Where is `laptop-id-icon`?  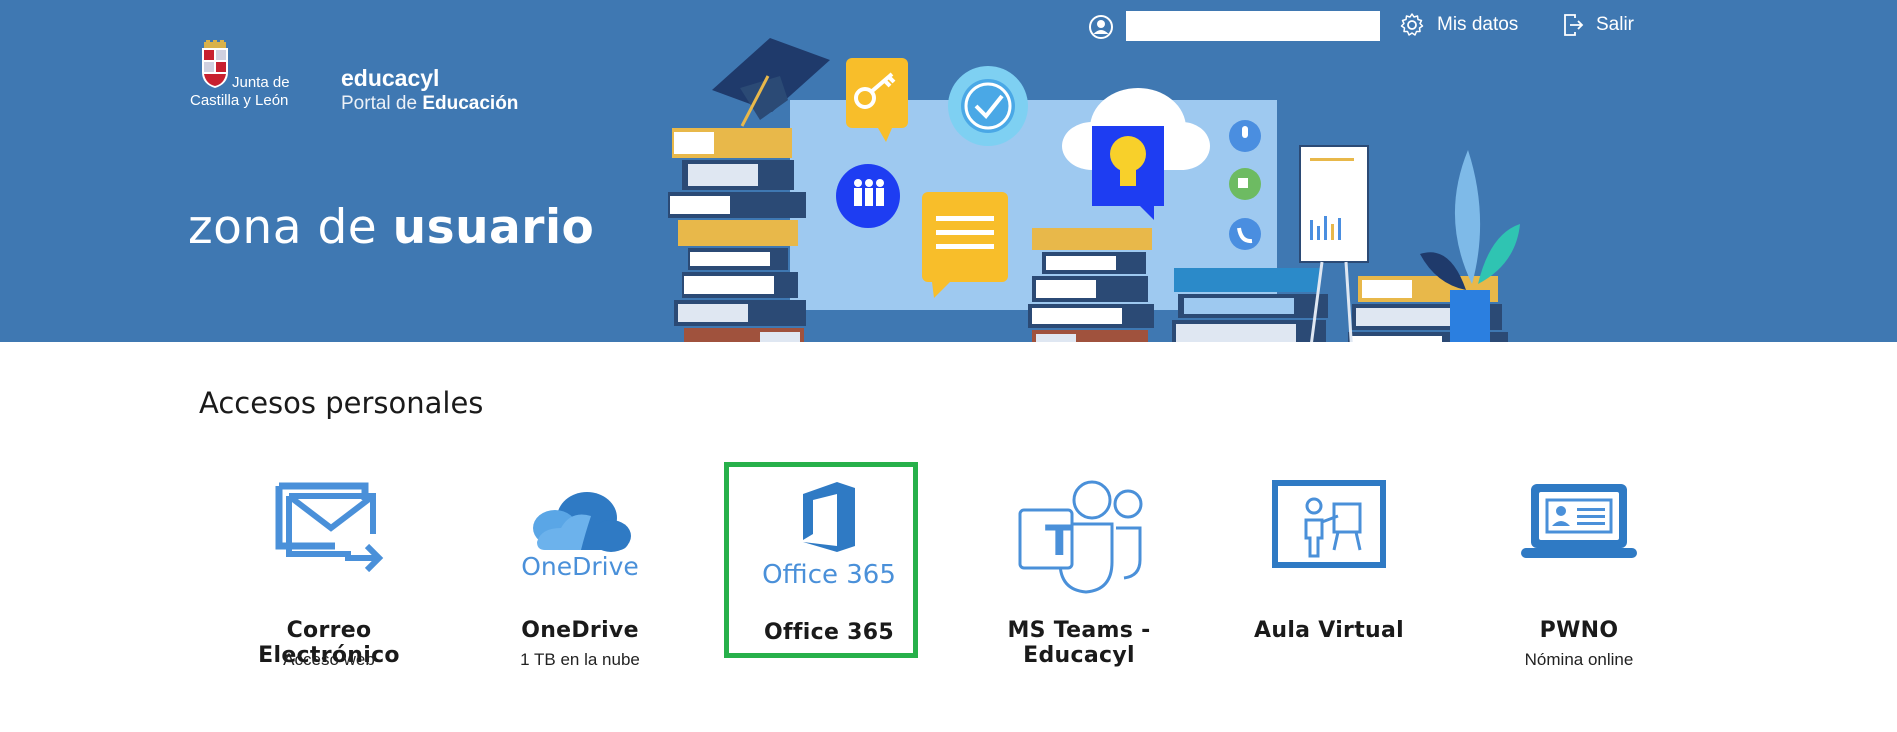
laptop-id-icon is located at coordinates (1579, 521).